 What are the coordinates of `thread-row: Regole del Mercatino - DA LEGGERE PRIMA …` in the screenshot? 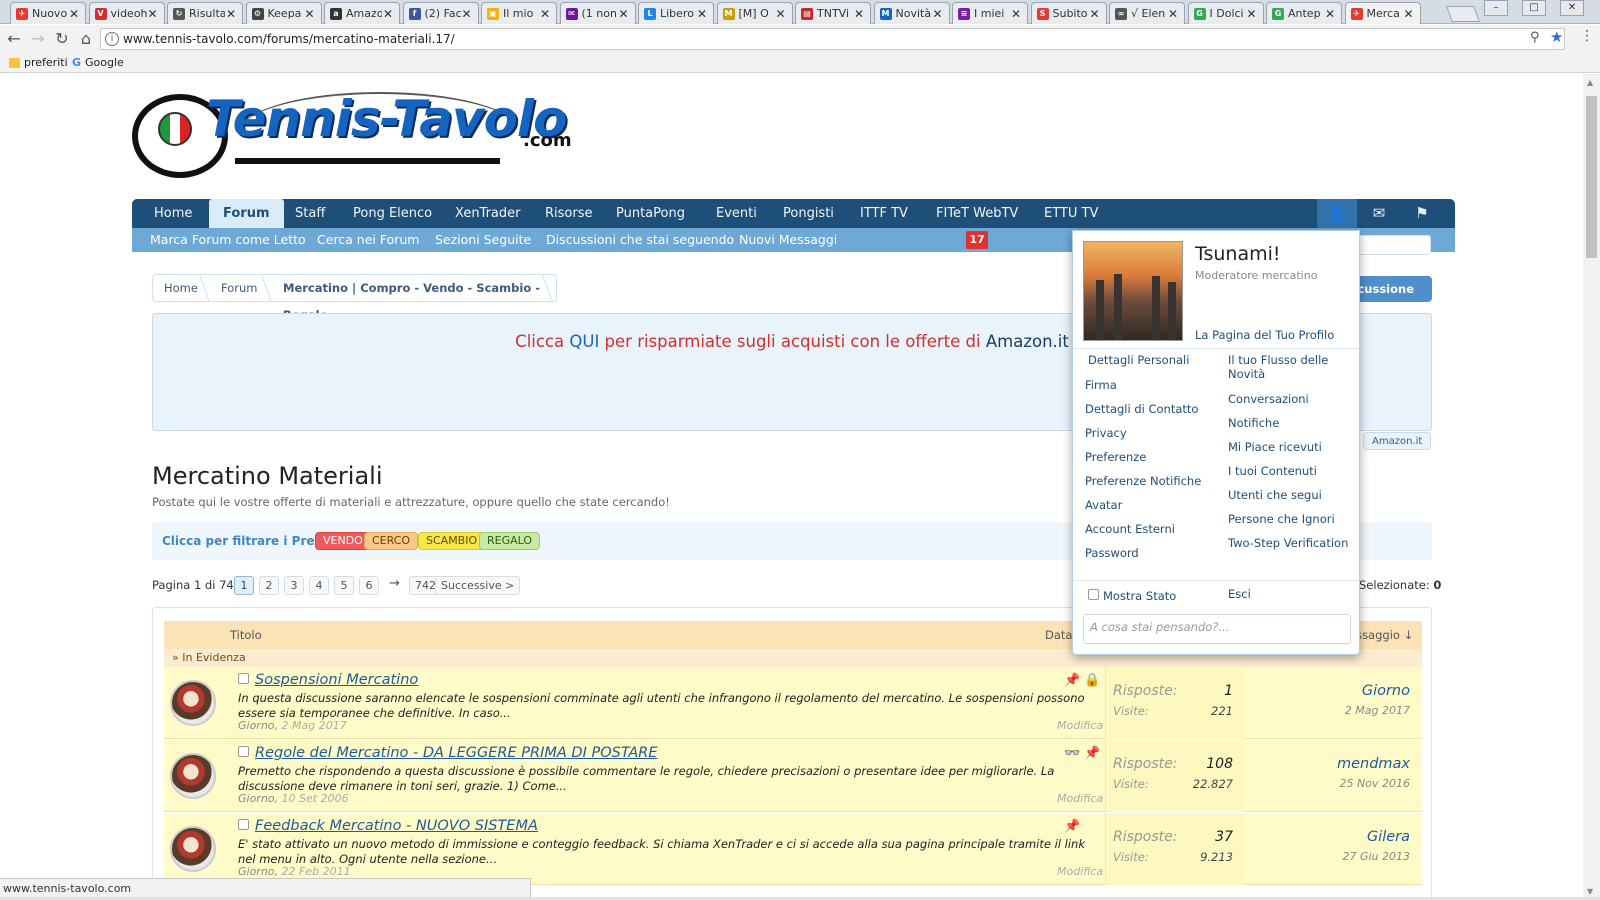 It's located at (793, 776).